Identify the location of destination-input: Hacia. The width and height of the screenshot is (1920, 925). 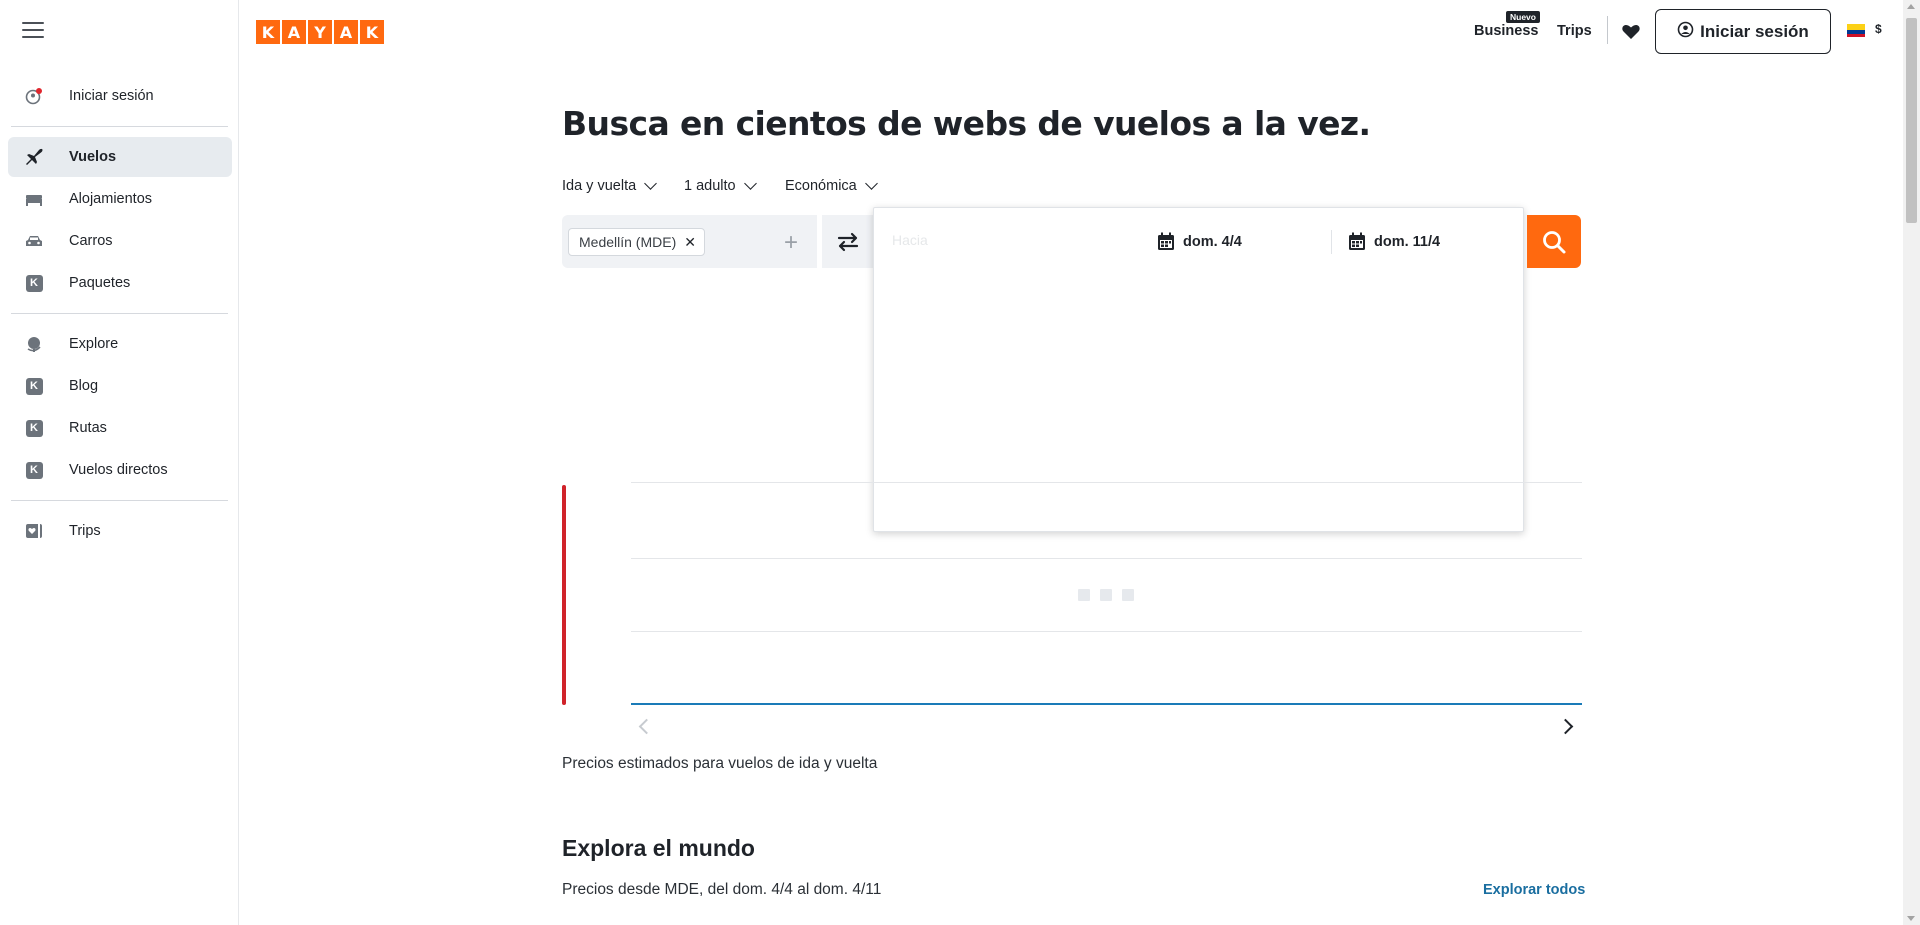
(910, 240).